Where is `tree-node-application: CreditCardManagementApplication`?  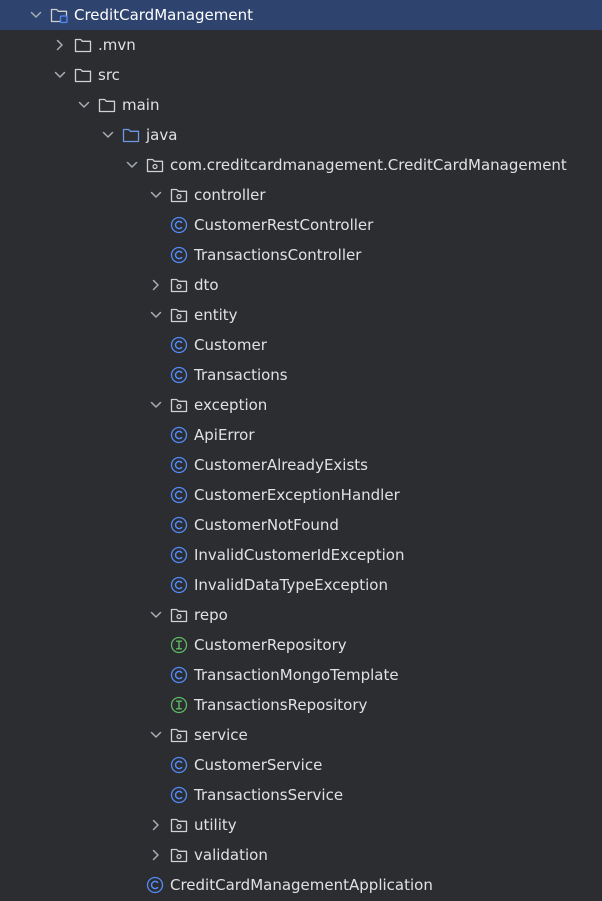
tree-node-application: CreditCardManagementApplication is located at coordinates (301, 885).